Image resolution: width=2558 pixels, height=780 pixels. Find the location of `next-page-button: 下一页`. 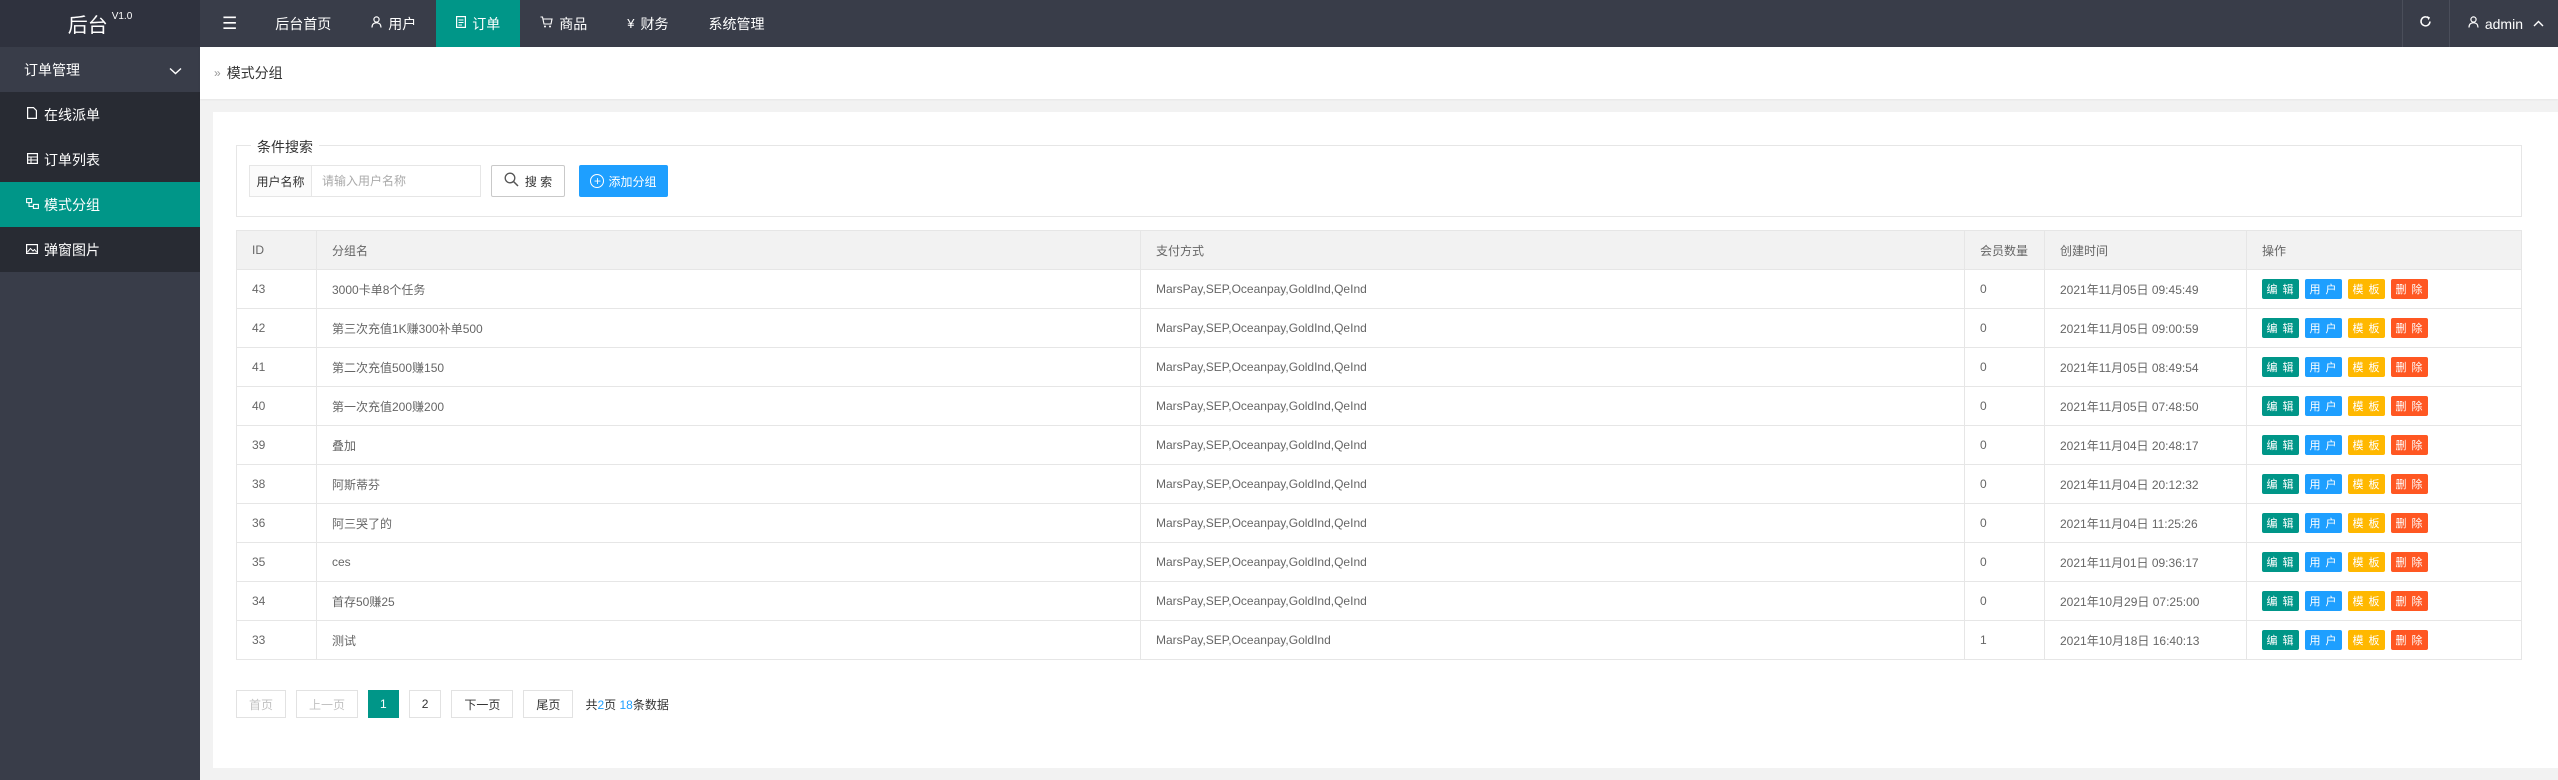

next-page-button: 下一页 is located at coordinates (482, 704).